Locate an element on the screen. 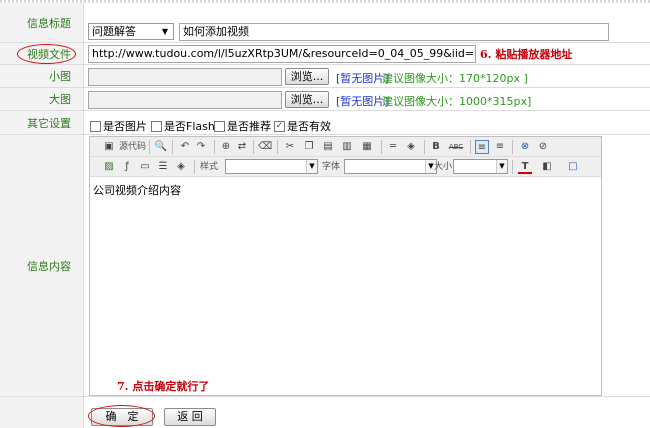 This screenshot has height=428, width=650. checkbox-label: 是否推荐 is located at coordinates (249, 126).